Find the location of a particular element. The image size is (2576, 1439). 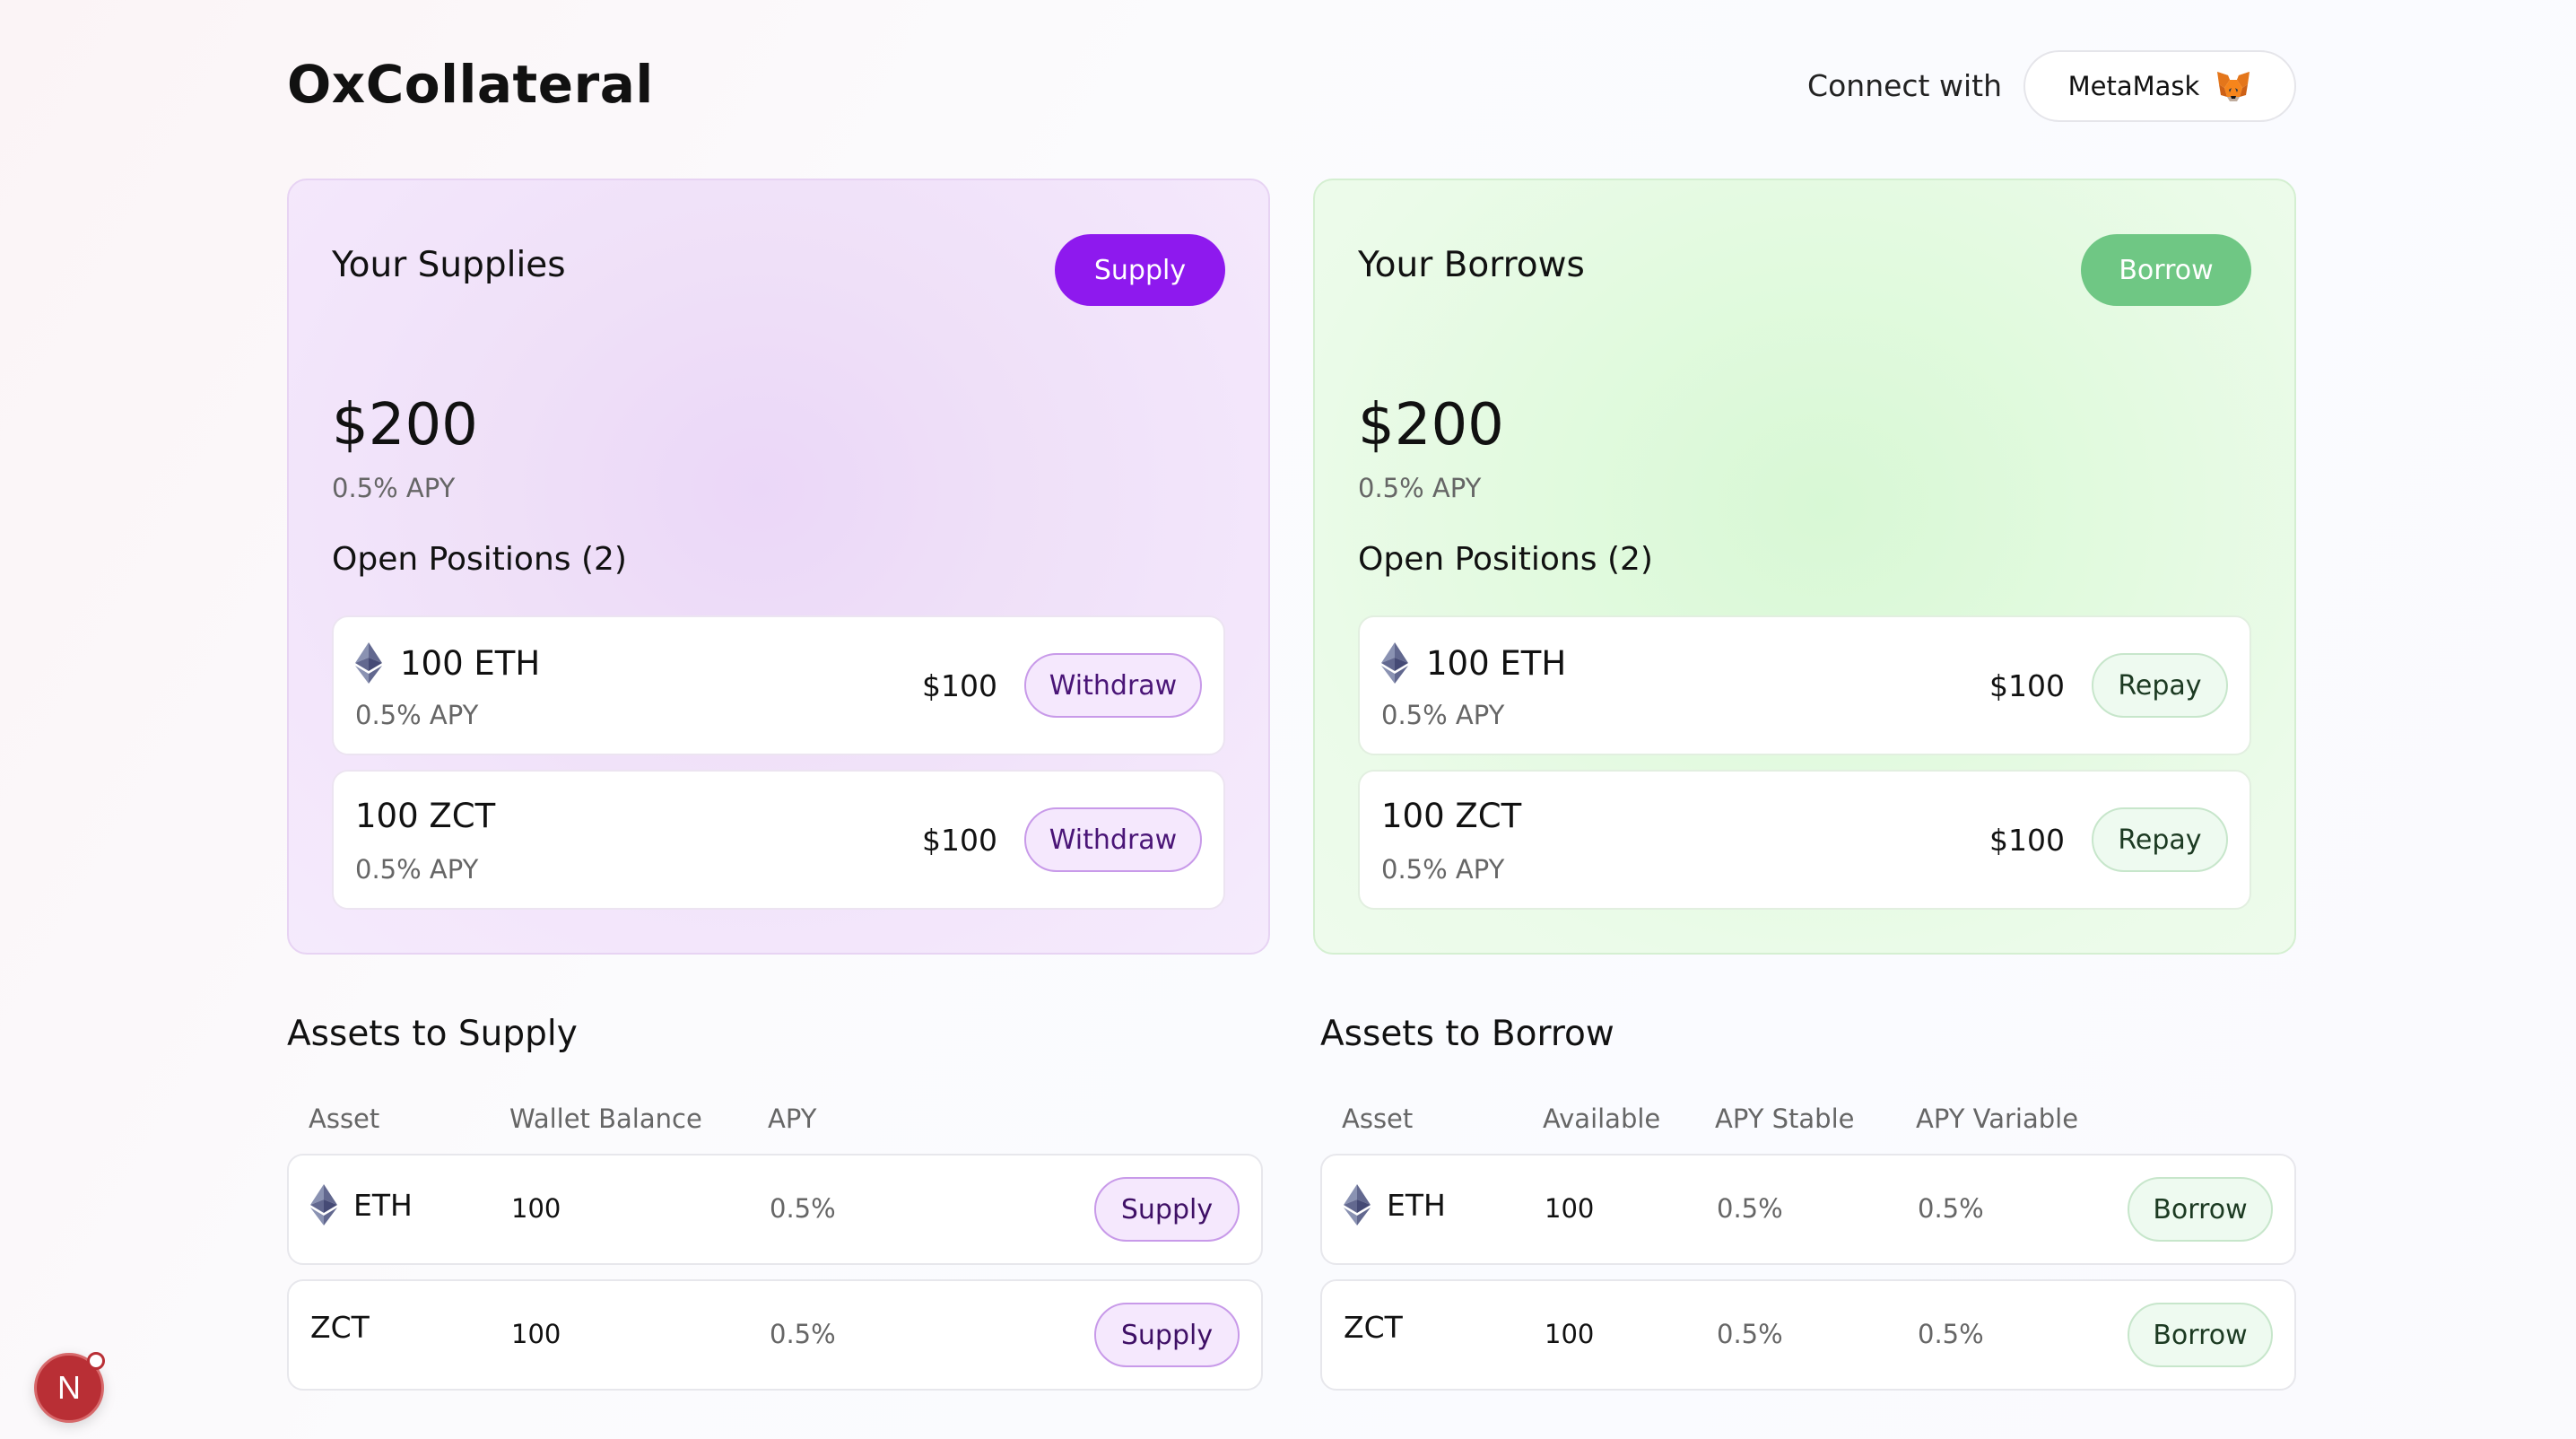

notification-dot is located at coordinates (96, 1361).